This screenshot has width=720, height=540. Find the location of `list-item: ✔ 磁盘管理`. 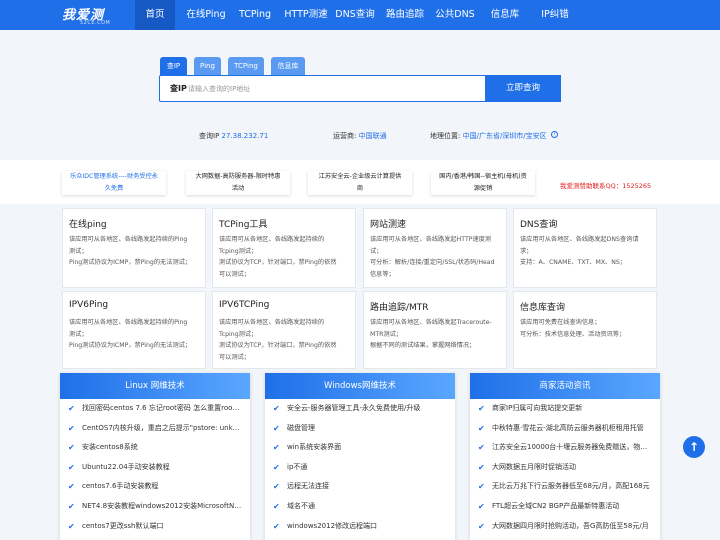

list-item: ✔ 磁盘管理 is located at coordinates (360, 429).